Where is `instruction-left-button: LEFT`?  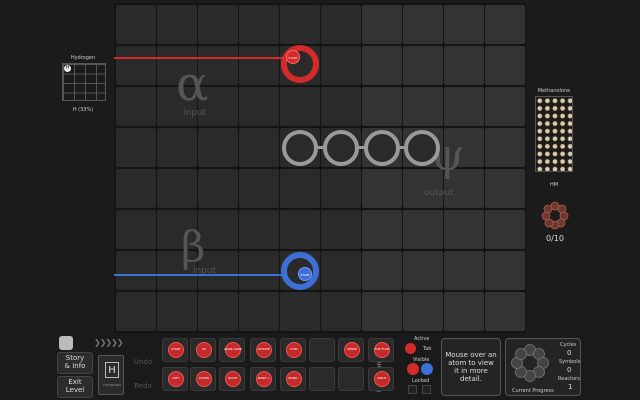 instruction-left-button: LEFT is located at coordinates (175, 379).